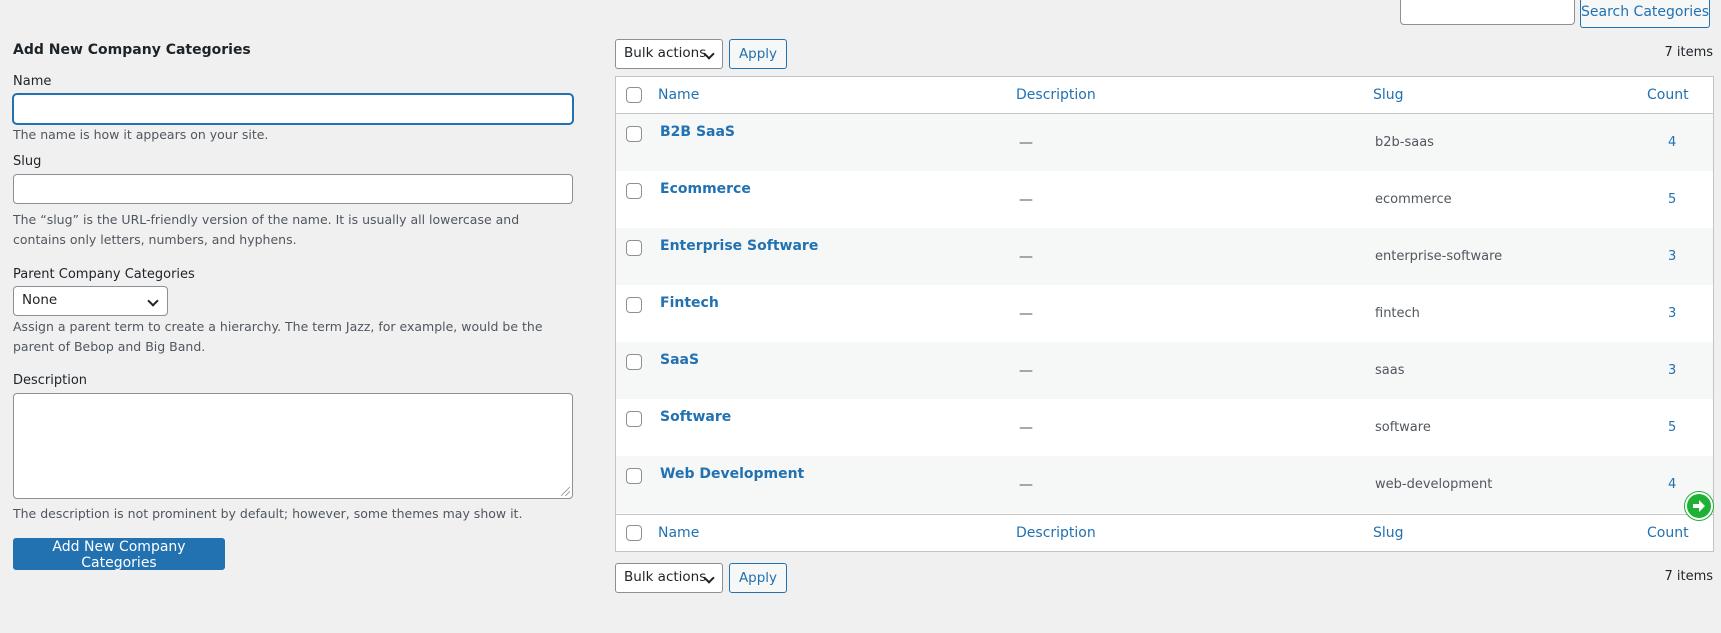 This screenshot has height=633, width=1721. I want to click on row-slug: enterprise-software, so click(1439, 256).